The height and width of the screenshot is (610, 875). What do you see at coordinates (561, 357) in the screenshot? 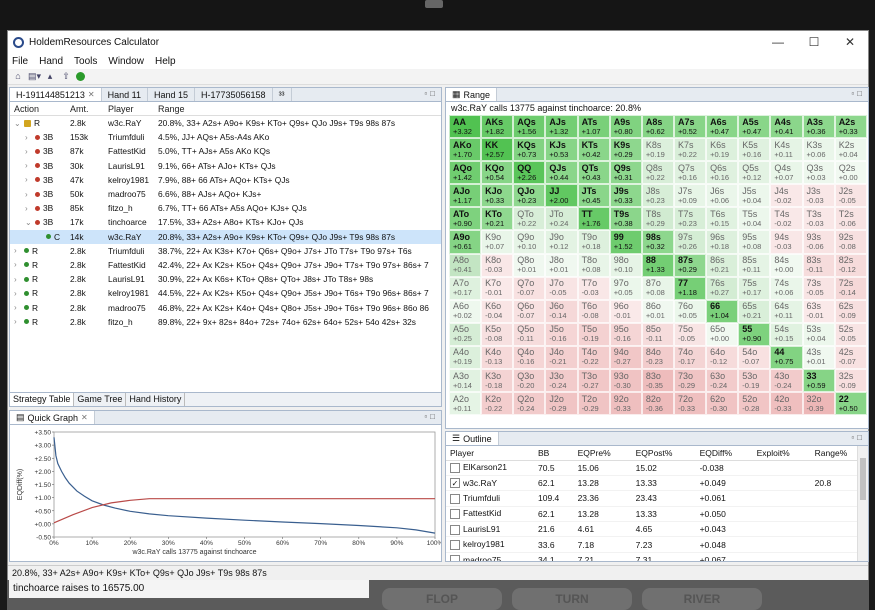
I see `range-cell: J4o -0.21` at bounding box center [561, 357].